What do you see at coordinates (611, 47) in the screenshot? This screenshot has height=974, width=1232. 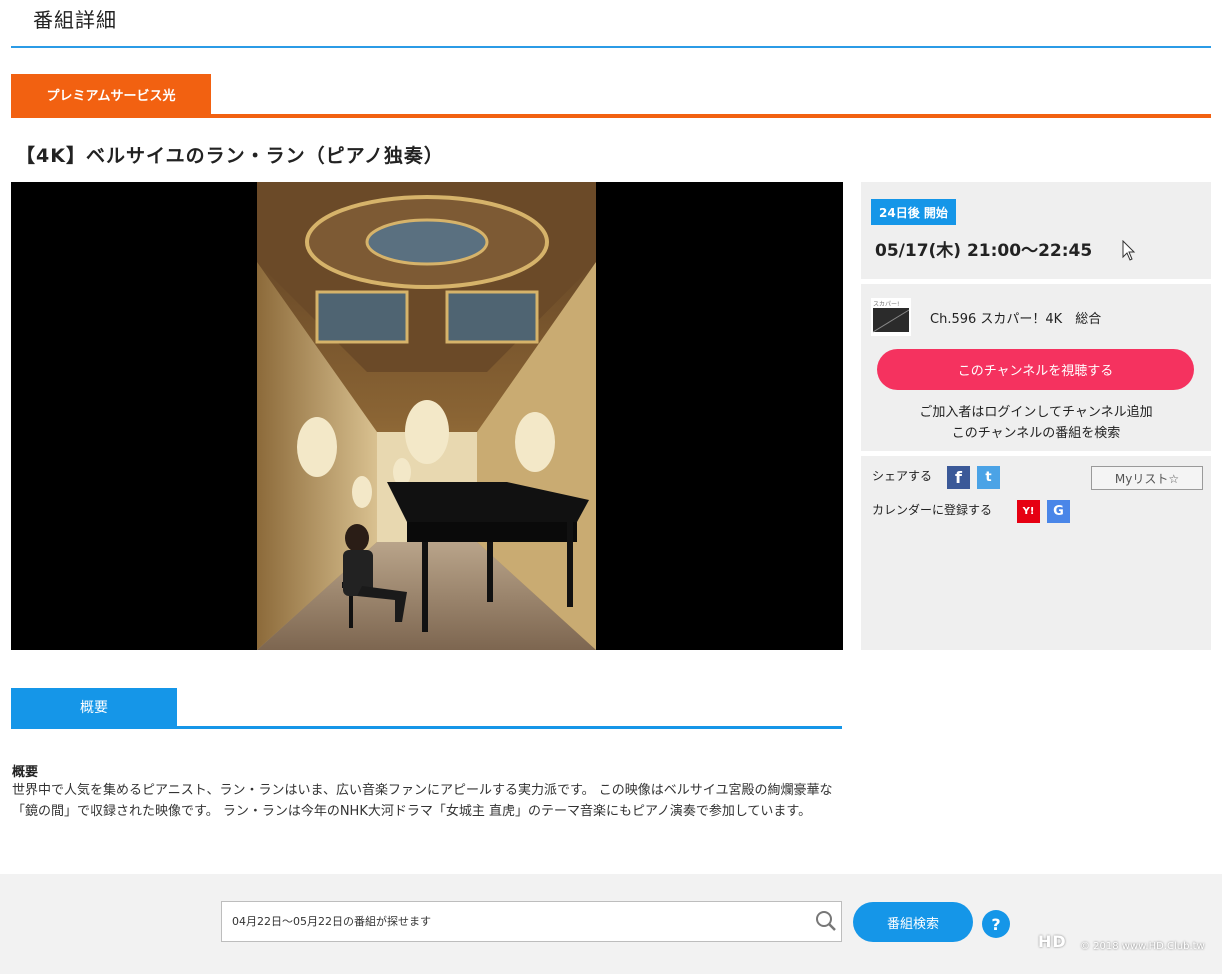 I see `title-divider` at bounding box center [611, 47].